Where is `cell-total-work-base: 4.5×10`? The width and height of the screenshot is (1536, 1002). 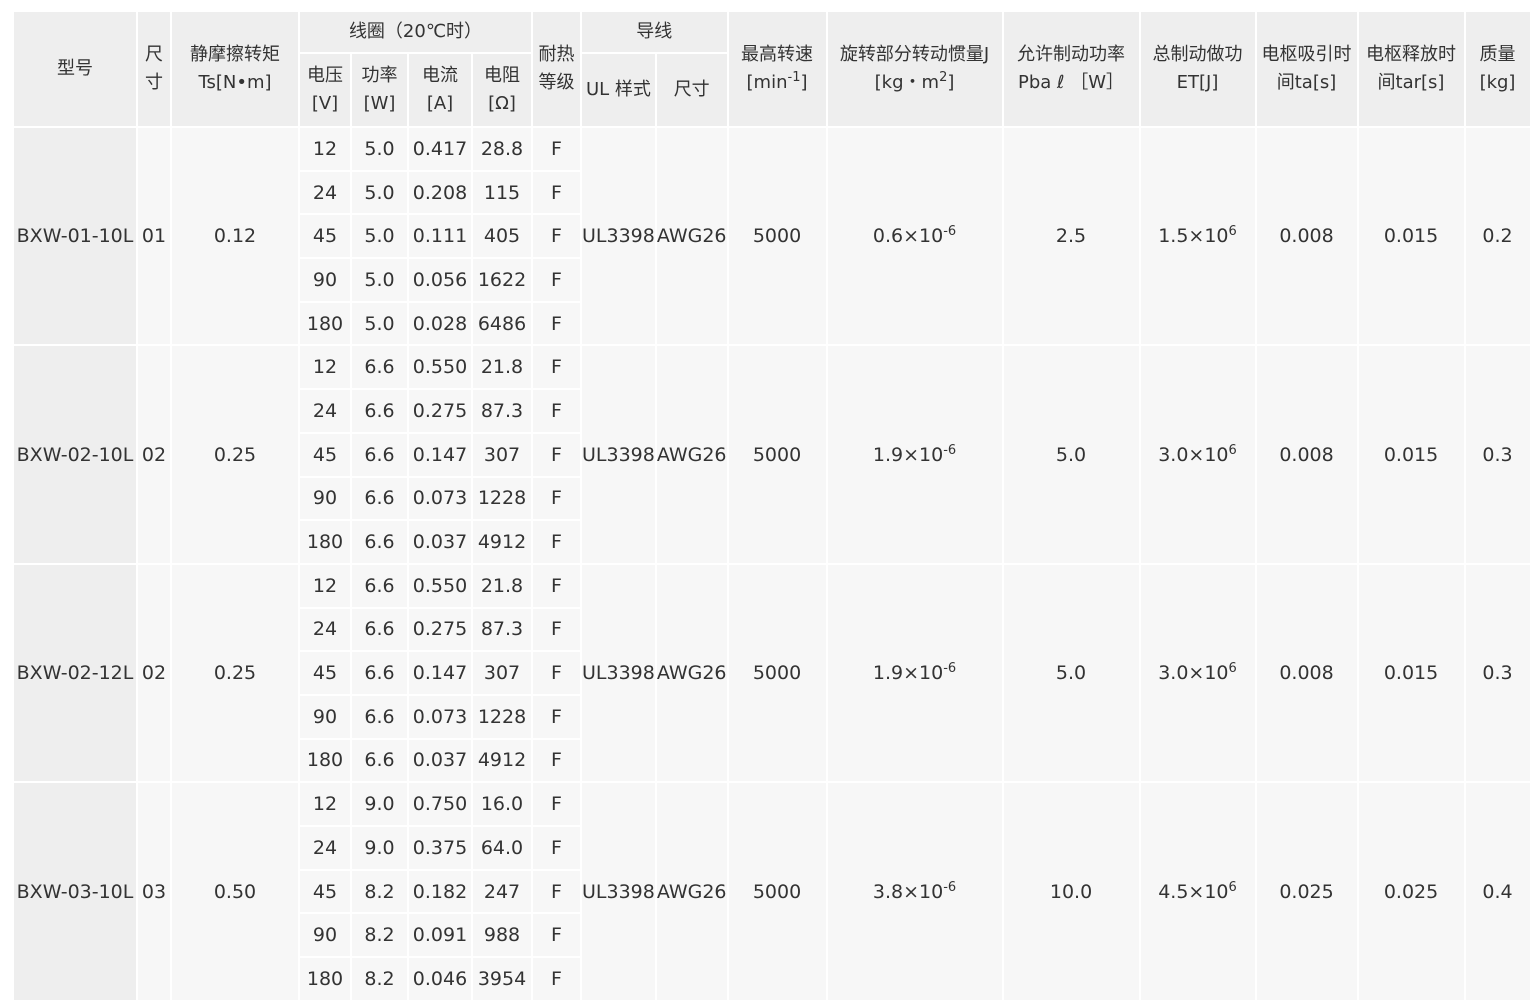 cell-total-work-base: 4.5×10 is located at coordinates (1193, 891).